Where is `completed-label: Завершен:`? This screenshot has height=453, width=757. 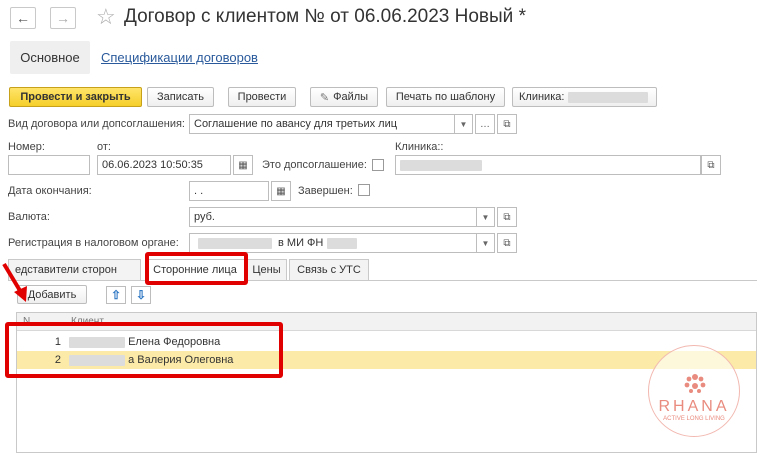
completed-label: Завершен: is located at coordinates (325, 191).